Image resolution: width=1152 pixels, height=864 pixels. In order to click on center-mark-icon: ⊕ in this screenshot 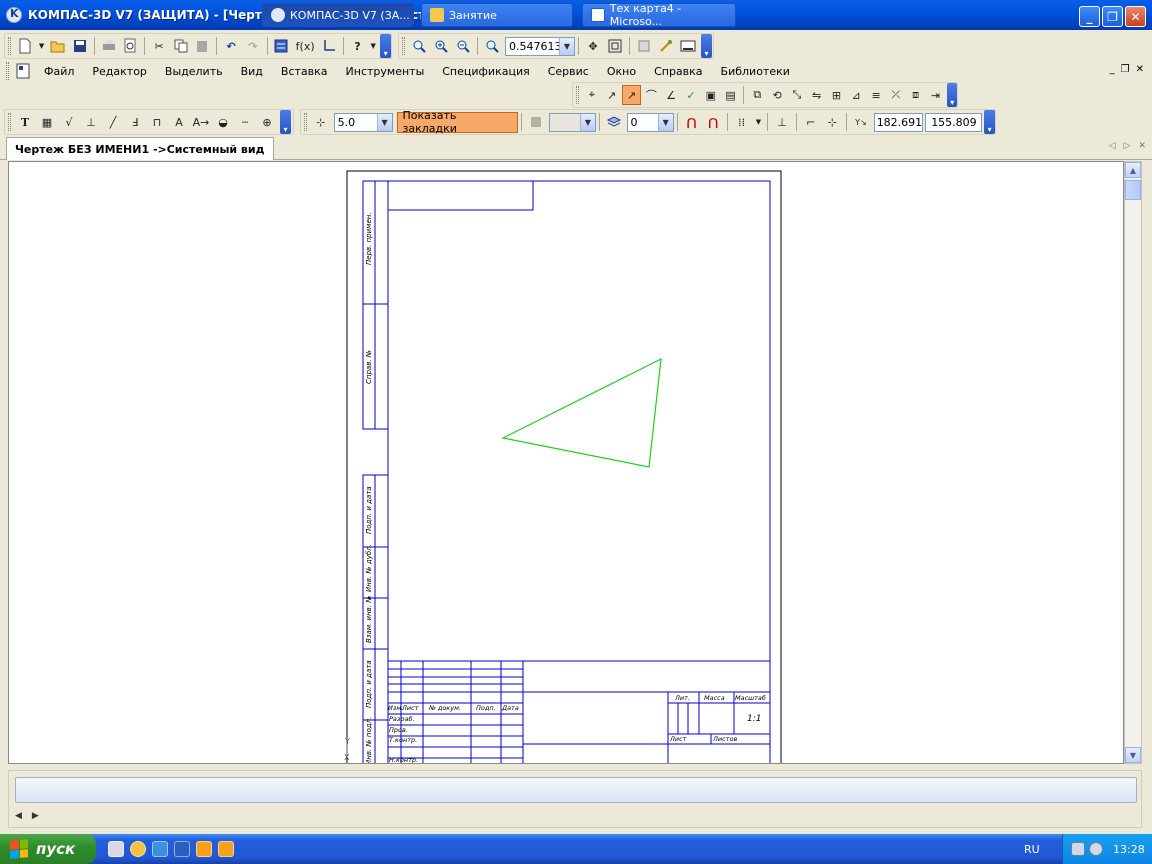, I will do `click(267, 122)`.